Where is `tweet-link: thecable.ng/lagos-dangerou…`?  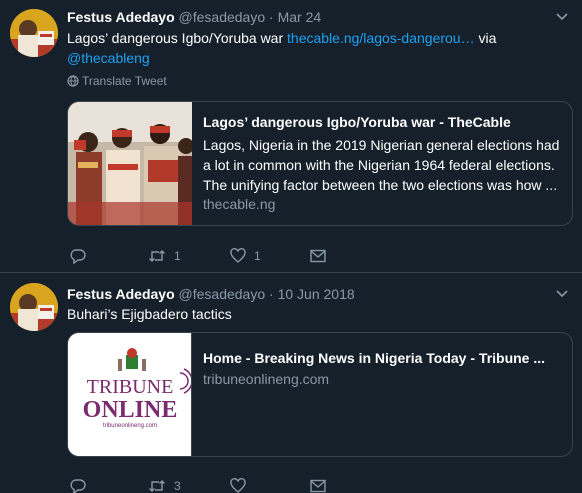 tweet-link: thecable.ng/lagos-dangerou… is located at coordinates (381, 38).